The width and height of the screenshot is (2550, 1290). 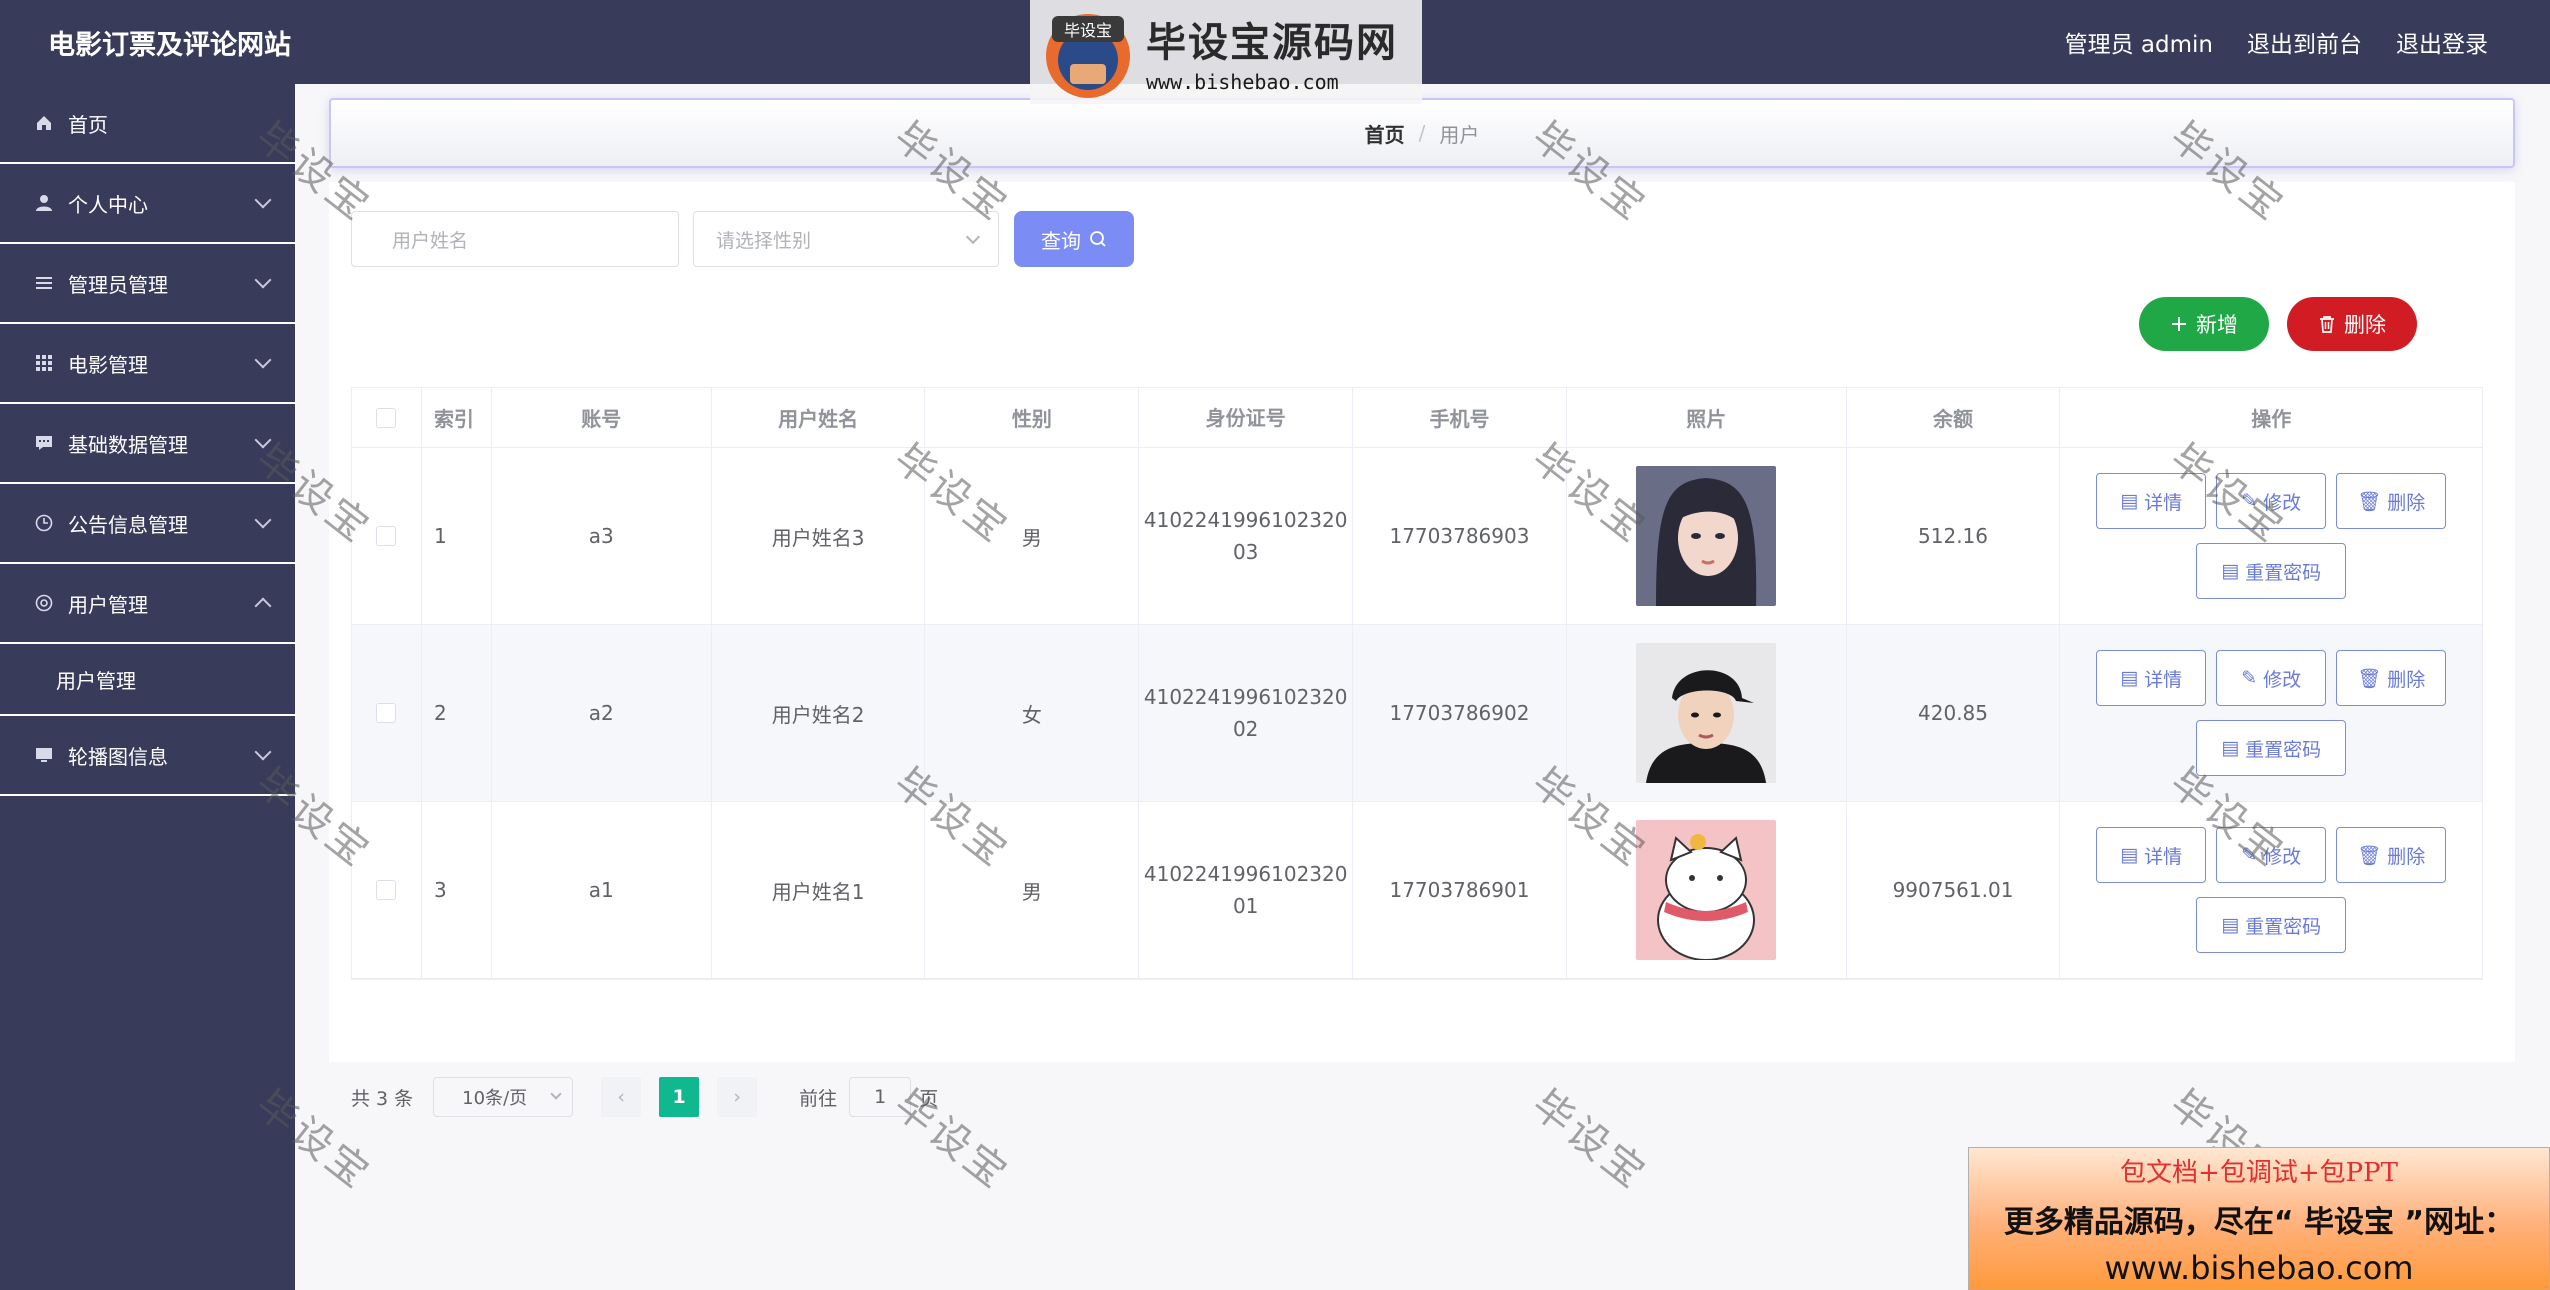 What do you see at coordinates (1245, 874) in the screenshot?
I see `id-number-line1: 4102241996102320` at bounding box center [1245, 874].